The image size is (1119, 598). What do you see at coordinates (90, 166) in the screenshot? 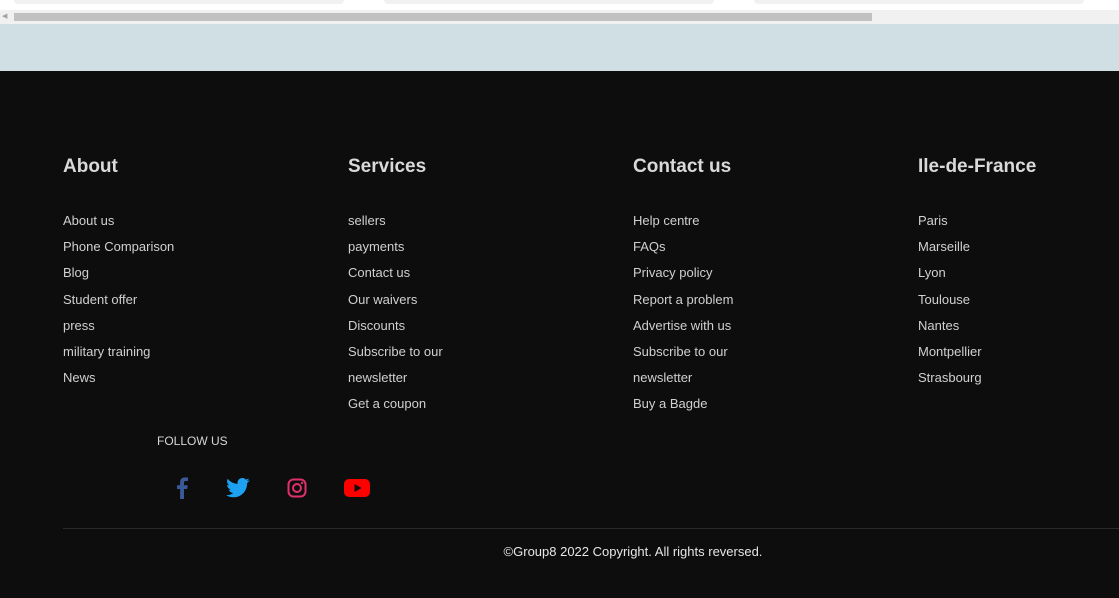
I see `column-heading: About` at bounding box center [90, 166].